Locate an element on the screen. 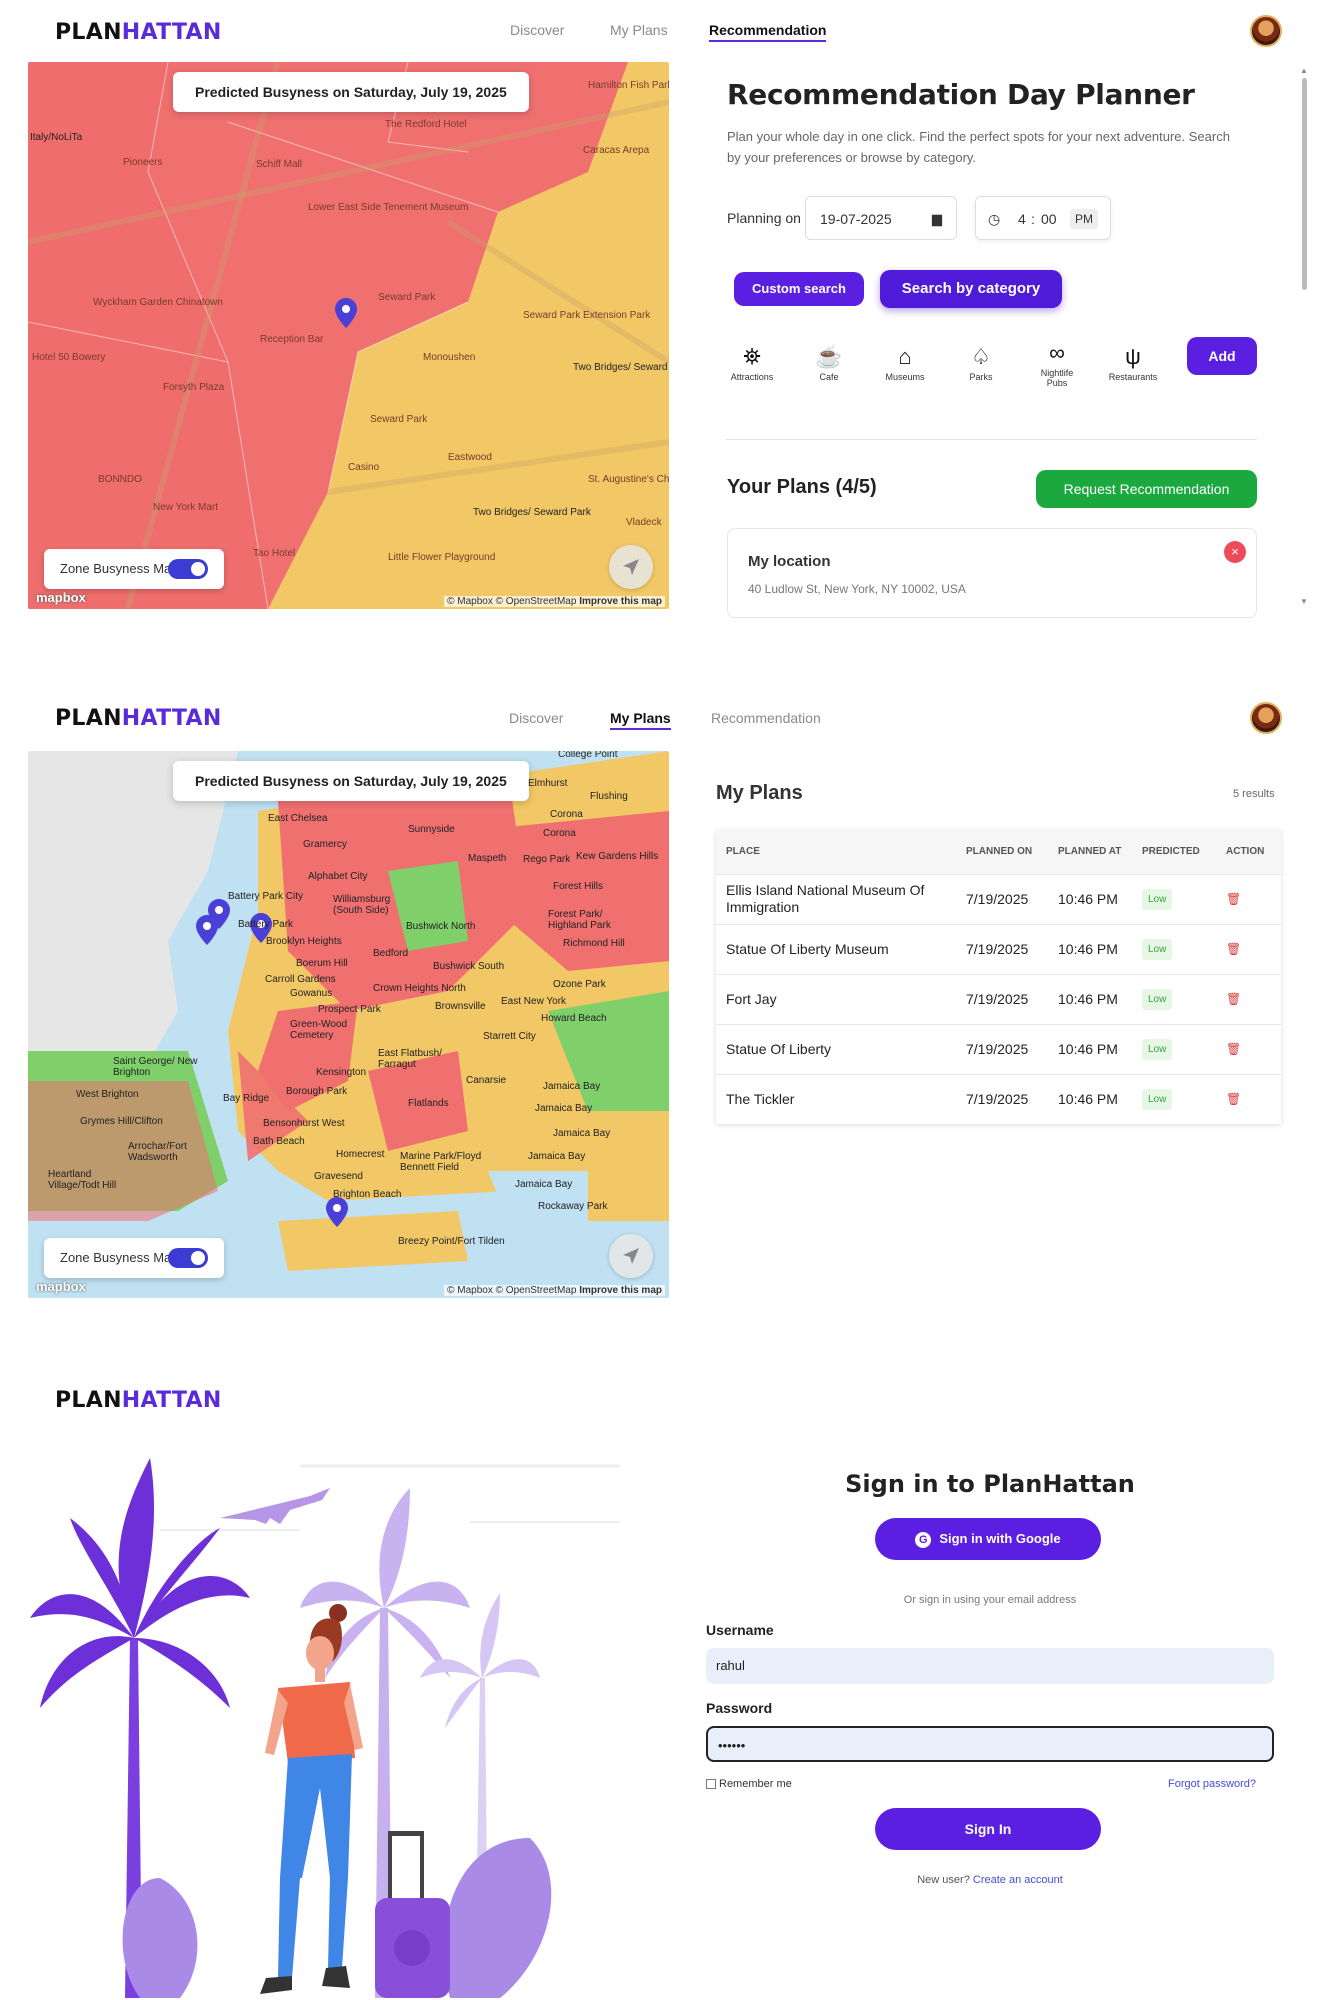 The height and width of the screenshot is (2000, 1333). planned-at-cell: 10:46 PM is located at coordinates (1090, 1098).